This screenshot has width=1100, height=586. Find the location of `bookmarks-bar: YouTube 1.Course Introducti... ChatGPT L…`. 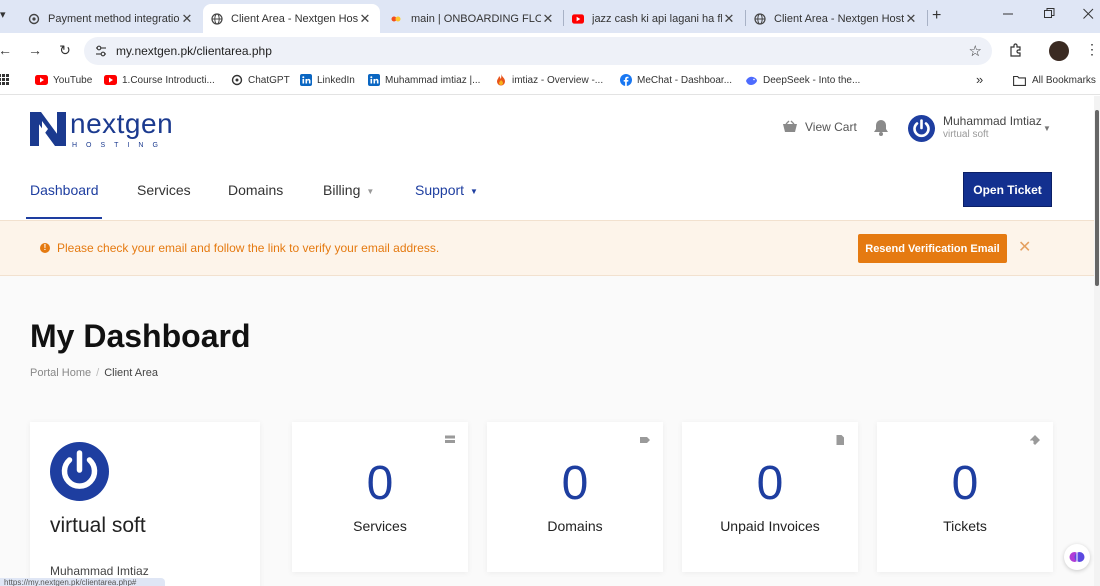

bookmarks-bar: YouTube 1.Course Introducti... ChatGPT L… is located at coordinates (550, 82).